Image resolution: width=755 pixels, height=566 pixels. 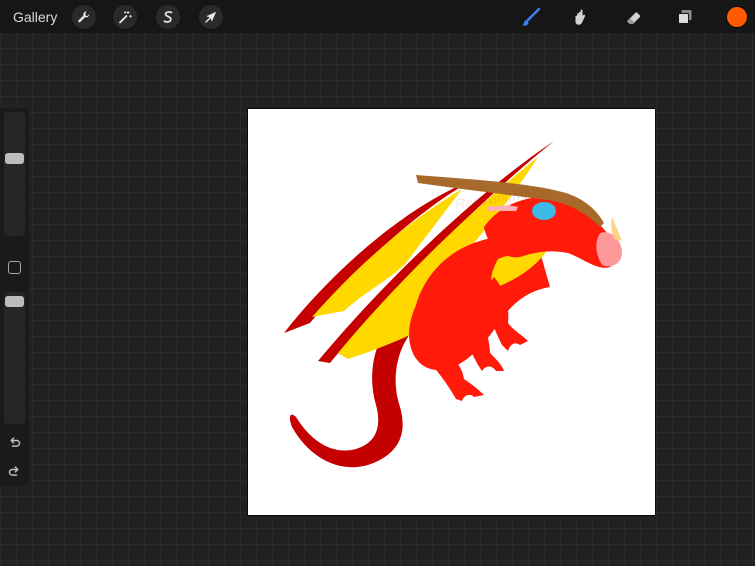 I want to click on gallery-button: Gallery, so click(x=35, y=17).